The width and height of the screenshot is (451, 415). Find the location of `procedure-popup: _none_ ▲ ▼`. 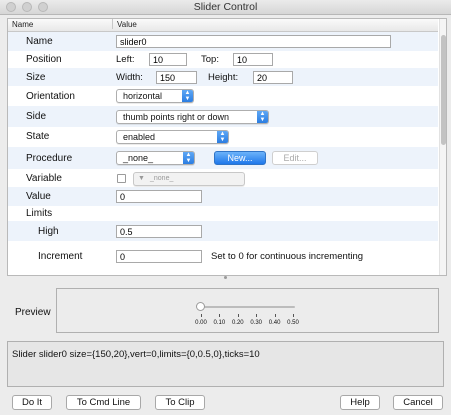

procedure-popup: _none_ ▲ ▼ is located at coordinates (155, 158).